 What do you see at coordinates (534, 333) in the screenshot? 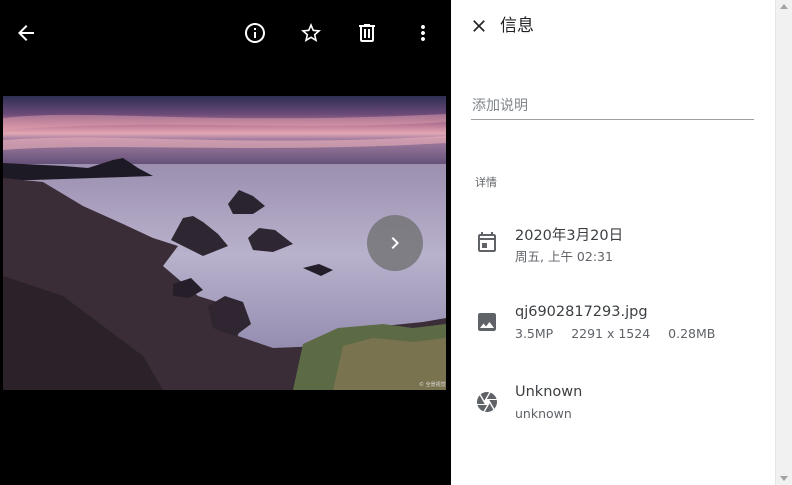
I see `file-megapixels: 3.5MP` at bounding box center [534, 333].